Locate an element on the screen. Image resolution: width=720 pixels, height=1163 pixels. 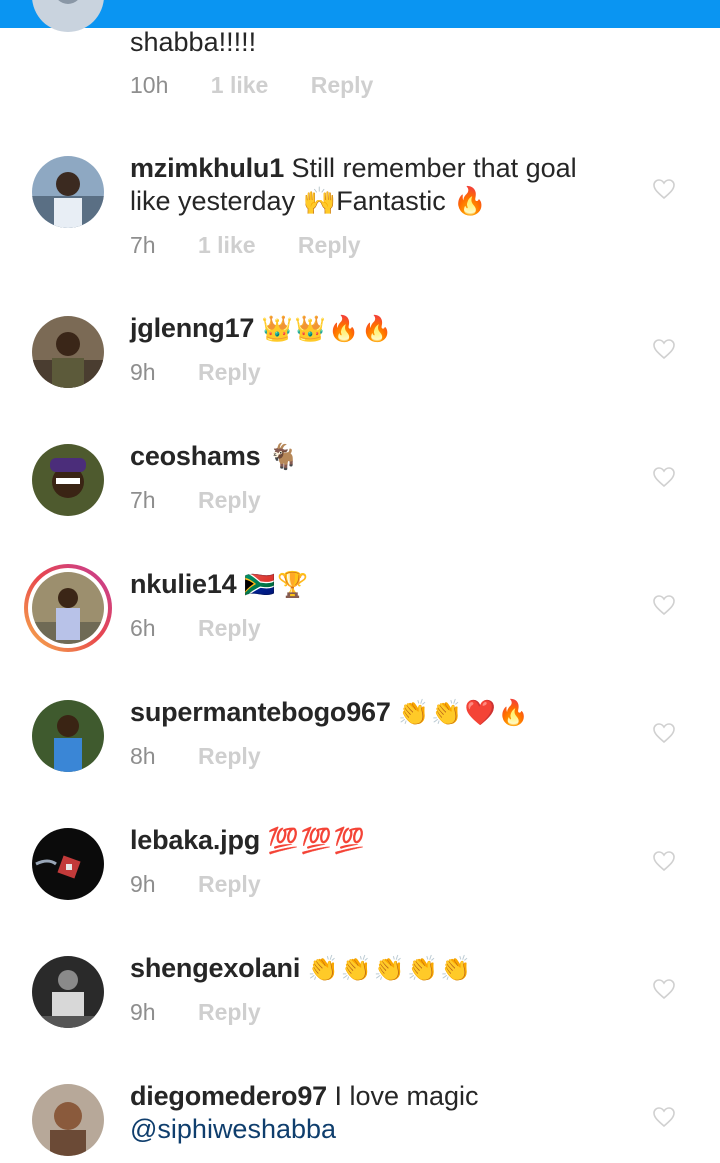
comment-text: shabba!!!!! is located at coordinates (380, 42).